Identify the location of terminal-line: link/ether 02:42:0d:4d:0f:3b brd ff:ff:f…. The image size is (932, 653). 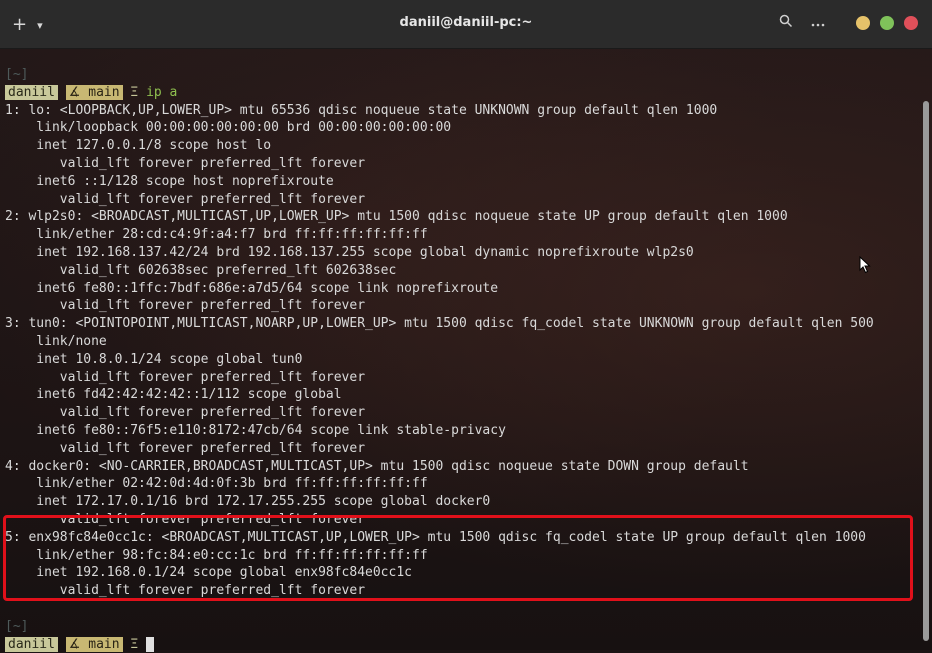
(439, 484).